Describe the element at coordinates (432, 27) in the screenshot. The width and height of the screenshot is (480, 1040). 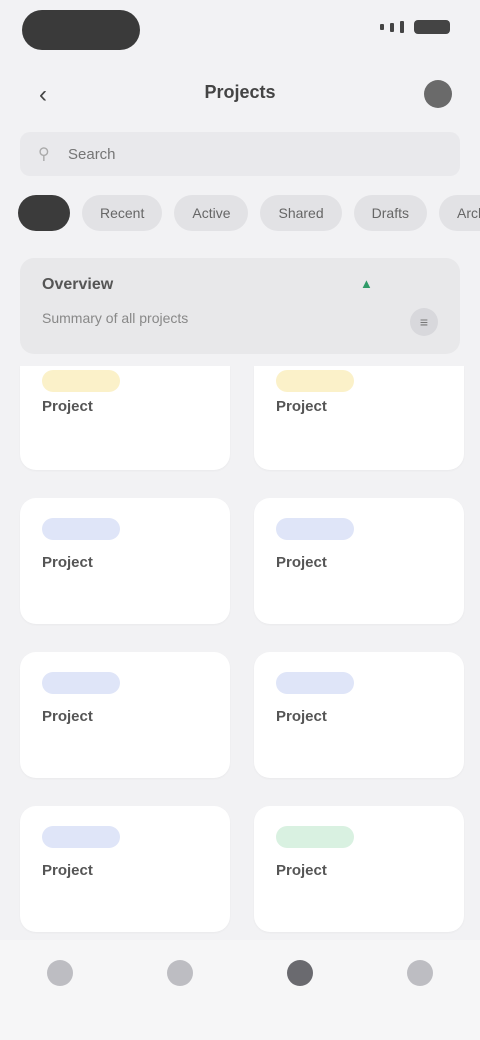
I see `battery-icon` at that location.